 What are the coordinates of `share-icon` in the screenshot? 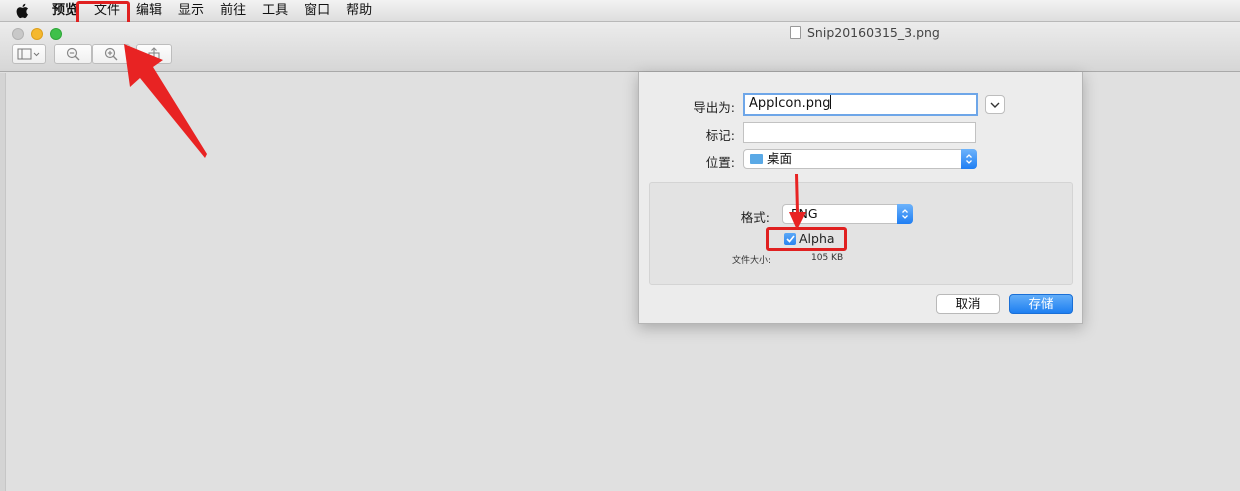 It's located at (154, 54).